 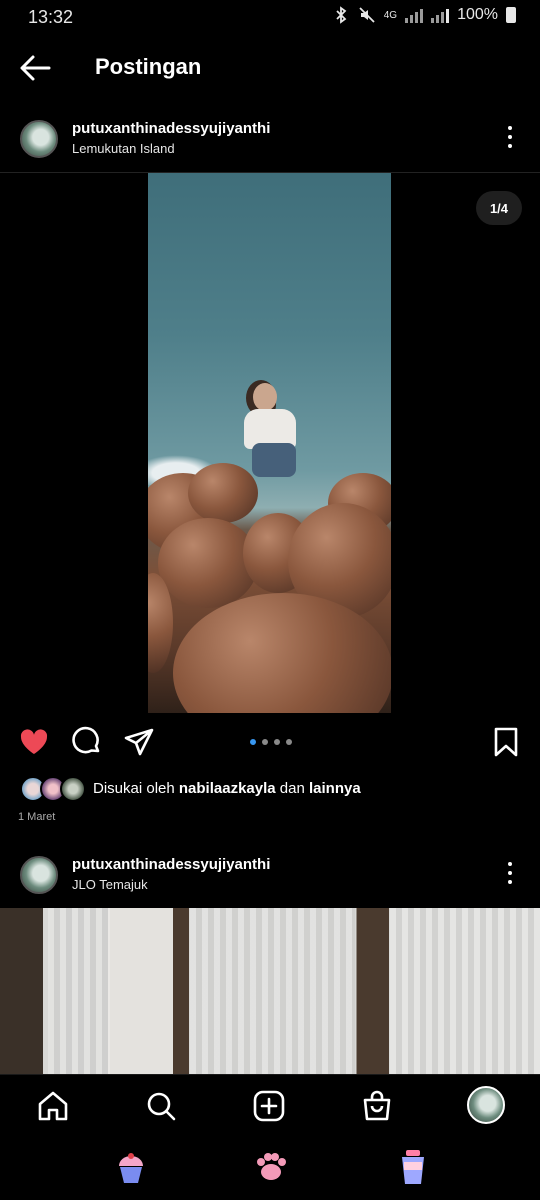 I want to click on heart-filled-icon, so click(x=34, y=742).